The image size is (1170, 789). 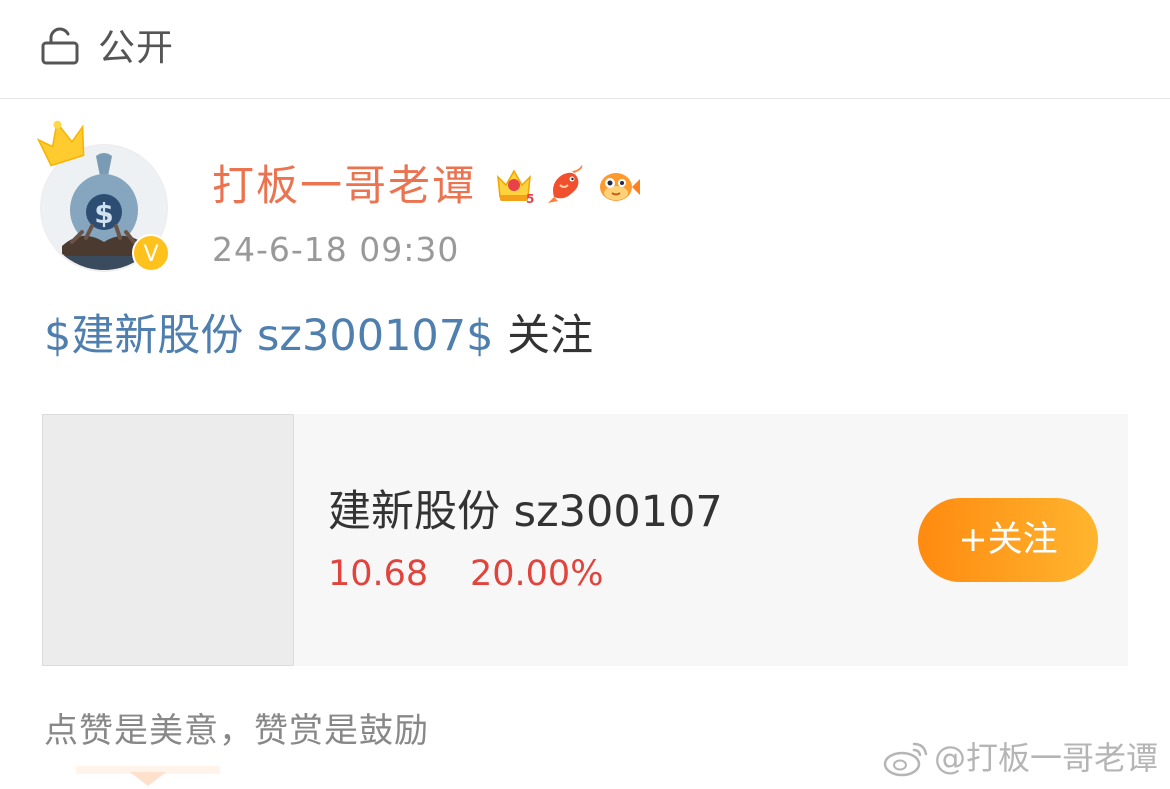 I want to click on follow-stock-button: +关注, so click(x=1008, y=540).